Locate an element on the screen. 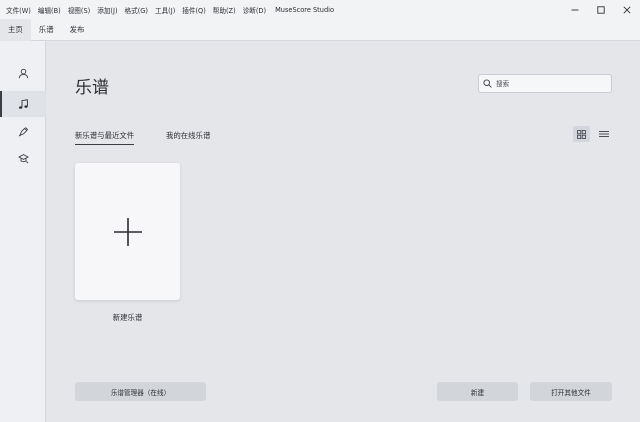  plugins-icon is located at coordinates (23, 131).